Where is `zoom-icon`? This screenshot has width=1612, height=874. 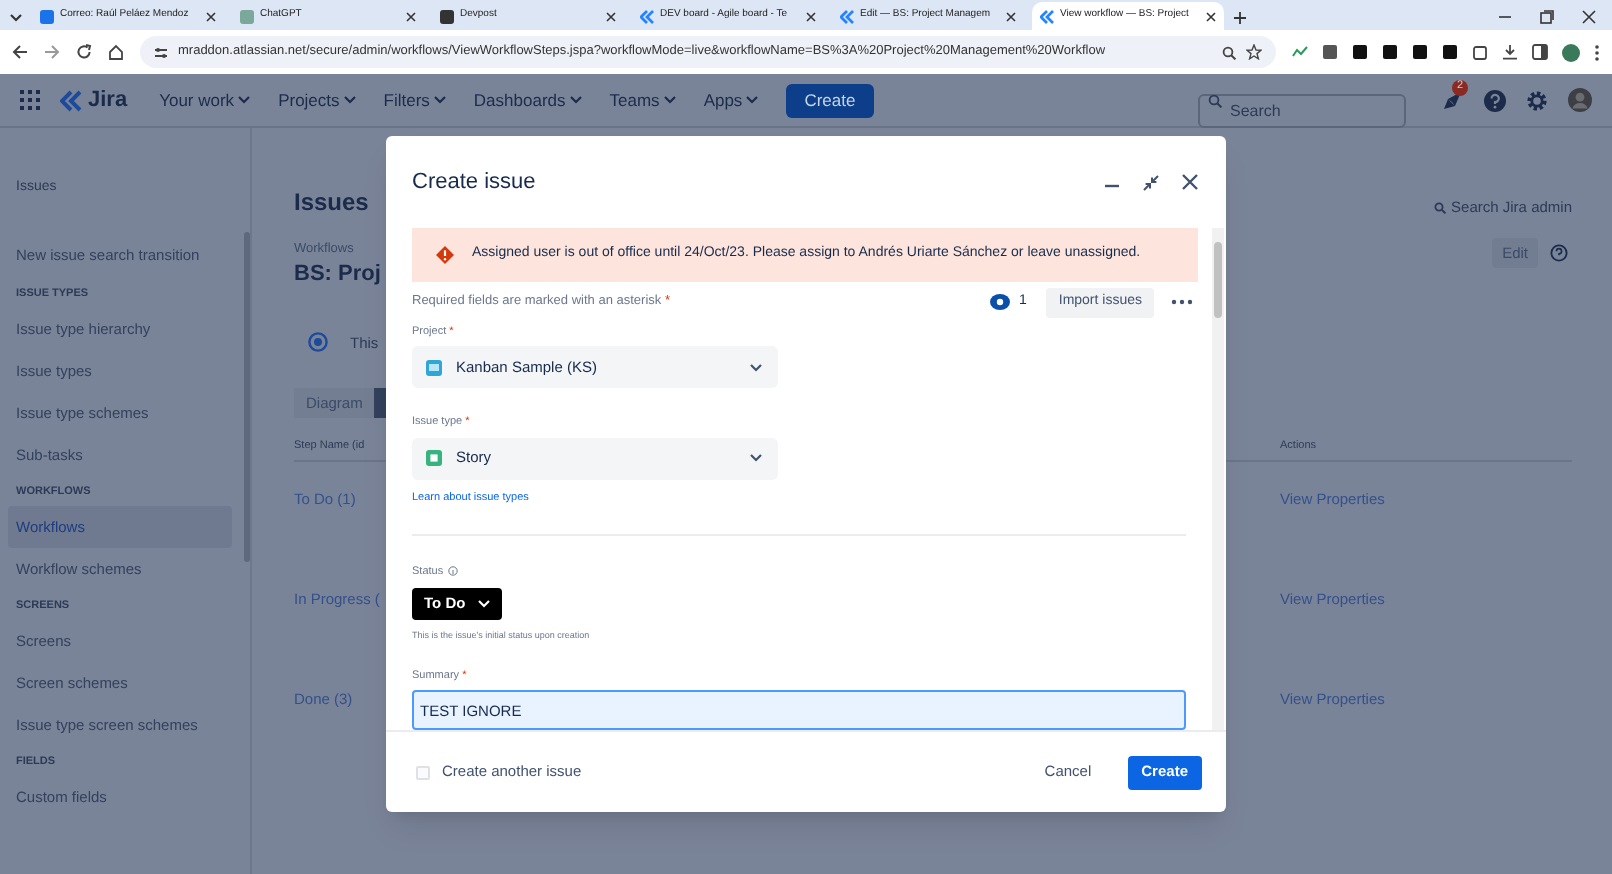 zoom-icon is located at coordinates (1229, 52).